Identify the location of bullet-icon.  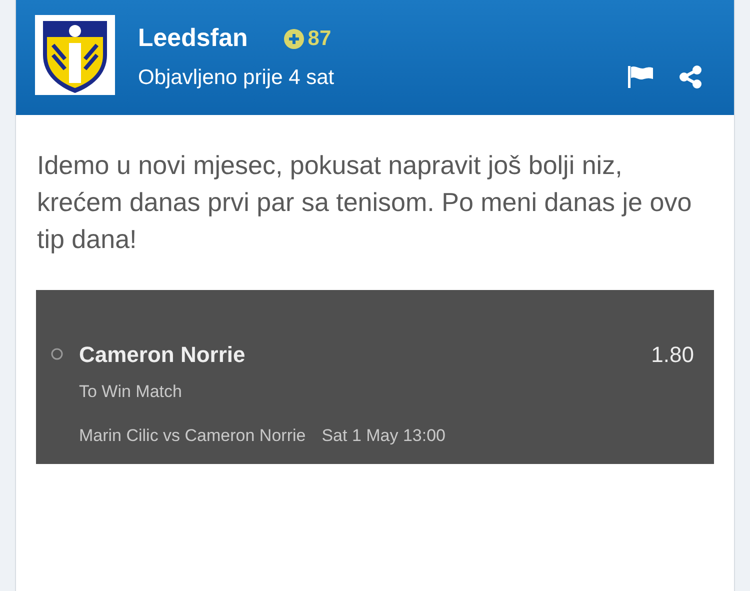
(57, 354).